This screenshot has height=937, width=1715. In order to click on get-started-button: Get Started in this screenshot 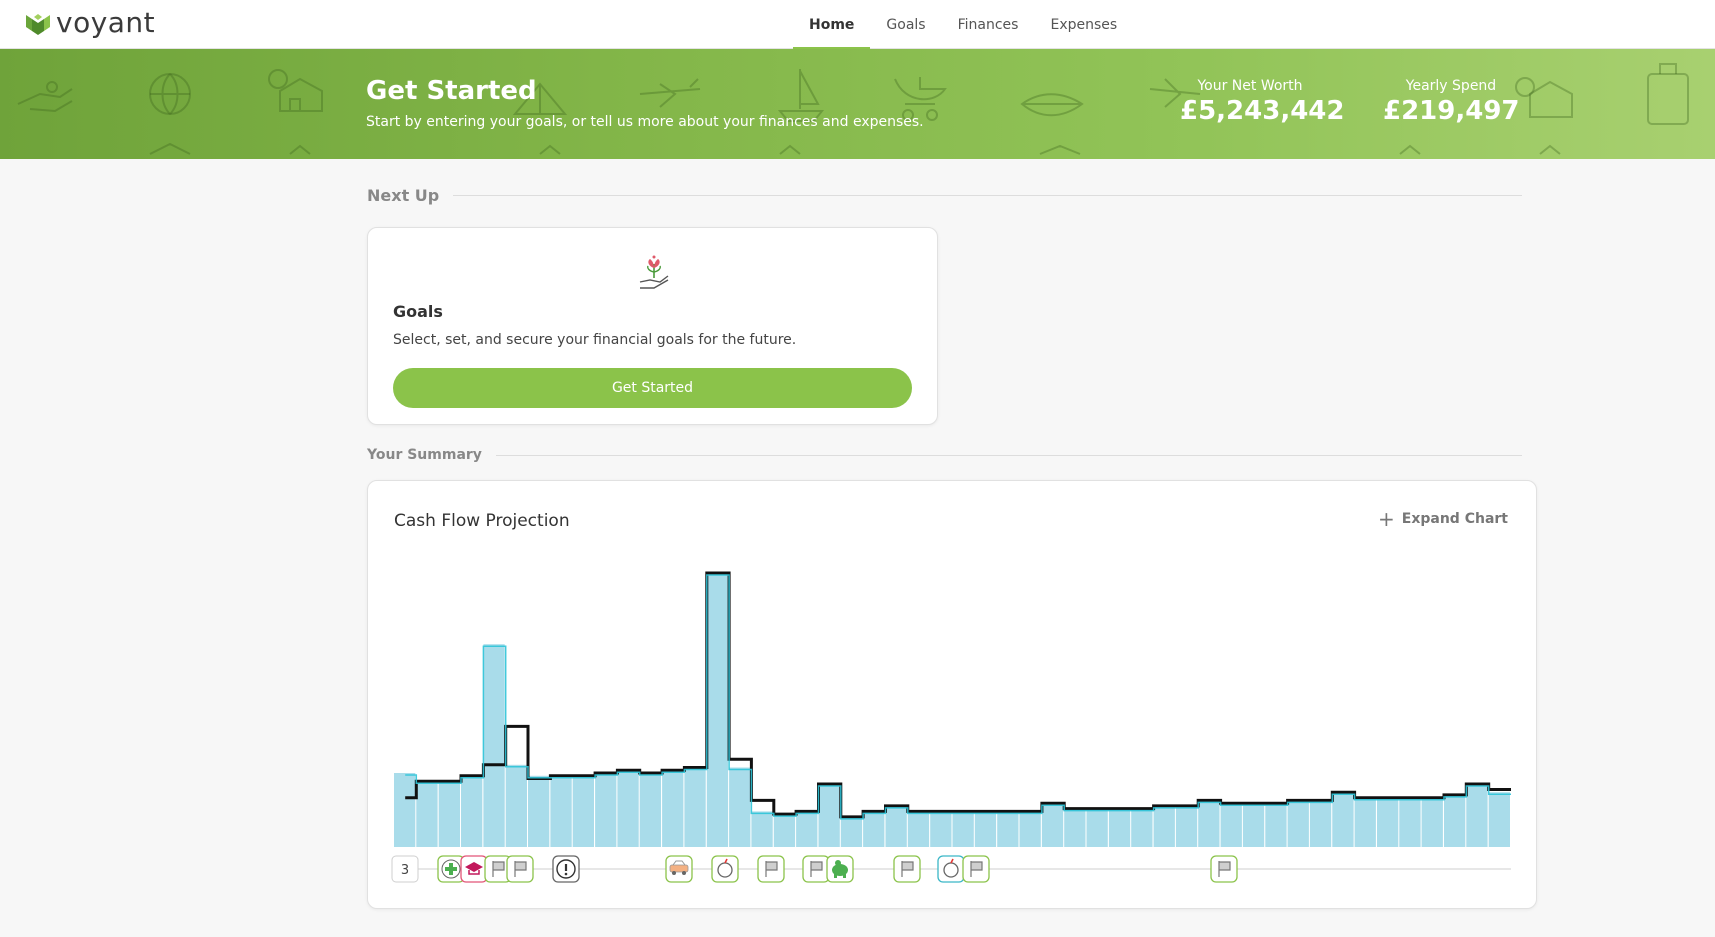, I will do `click(652, 388)`.